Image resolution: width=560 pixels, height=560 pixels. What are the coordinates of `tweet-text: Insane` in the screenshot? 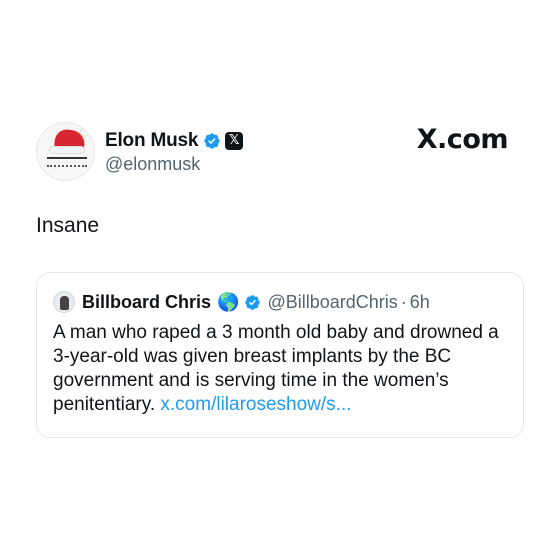 It's located at (68, 225).